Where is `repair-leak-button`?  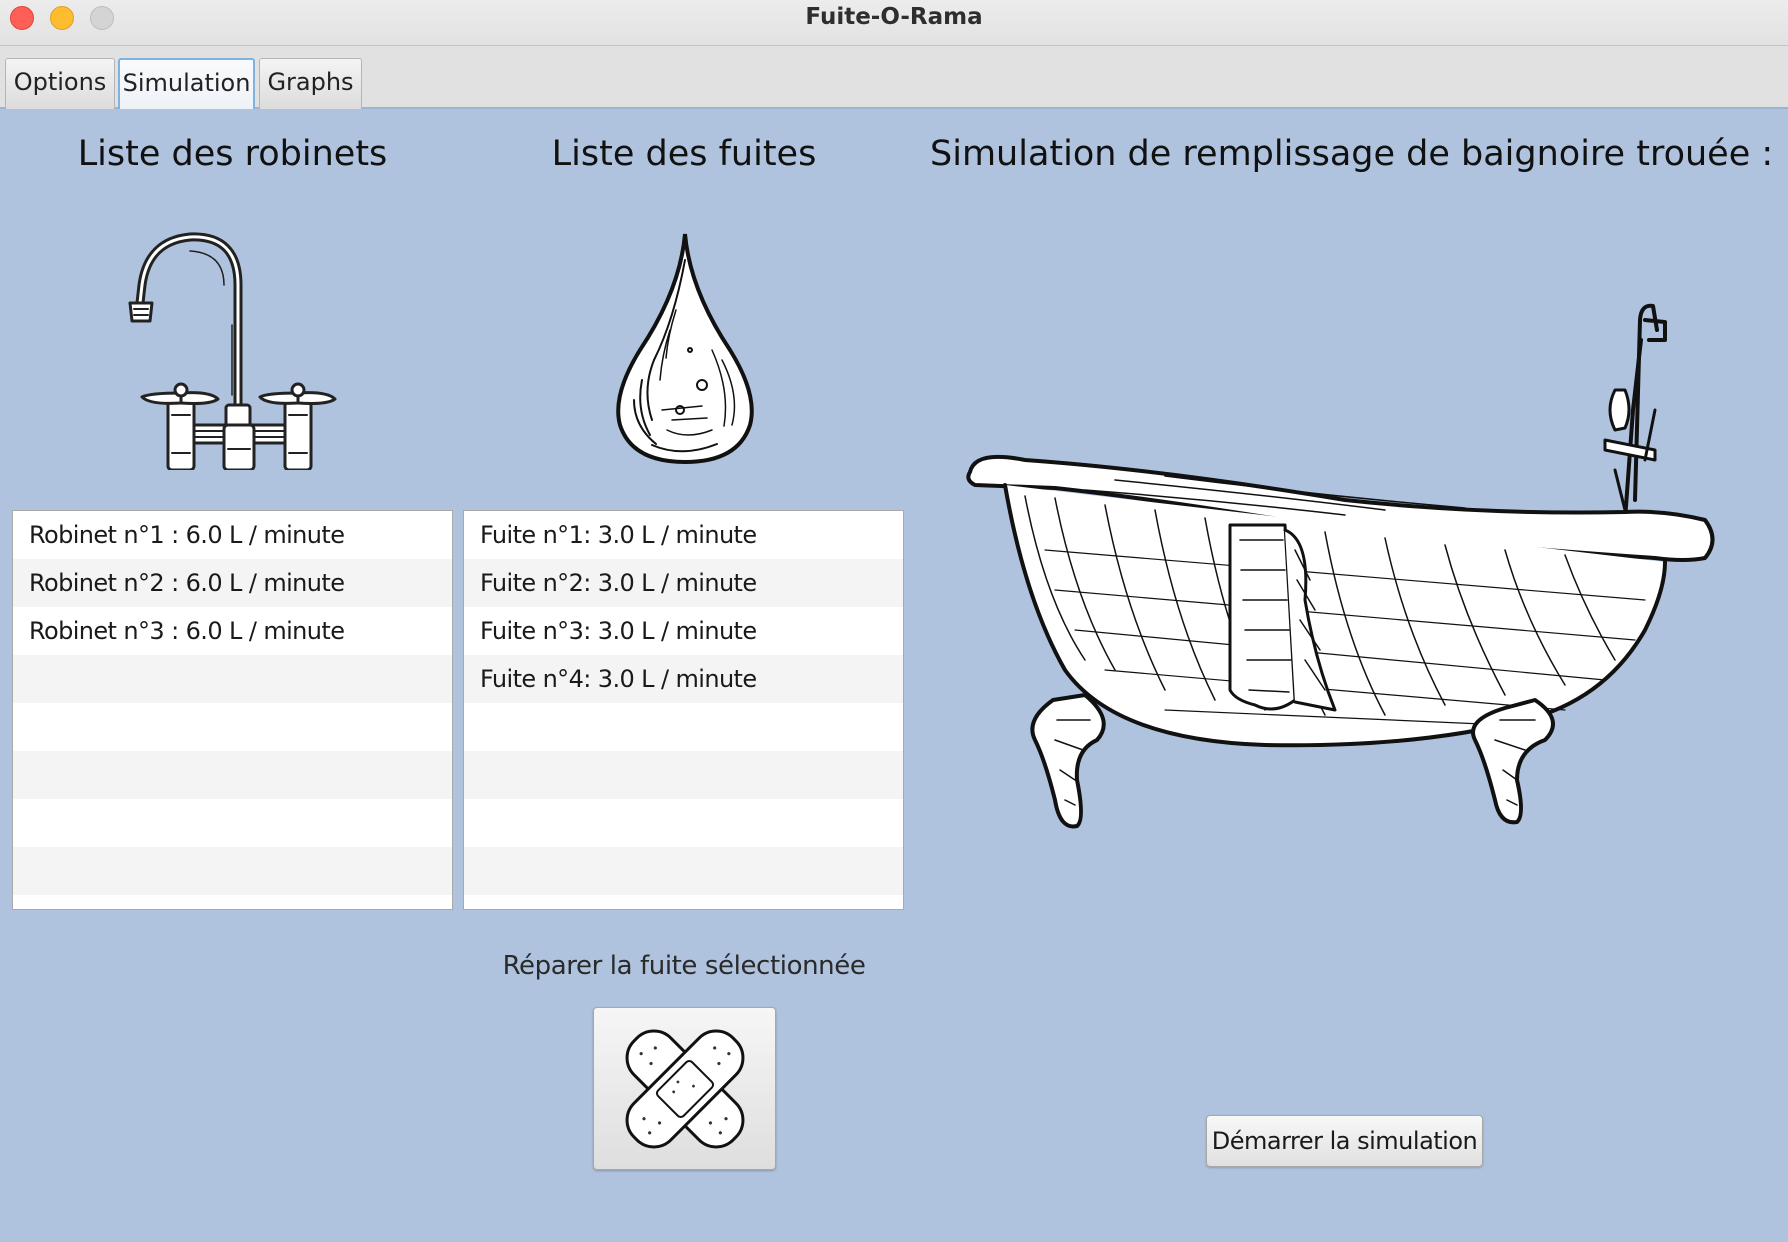 repair-leak-button is located at coordinates (684, 1088).